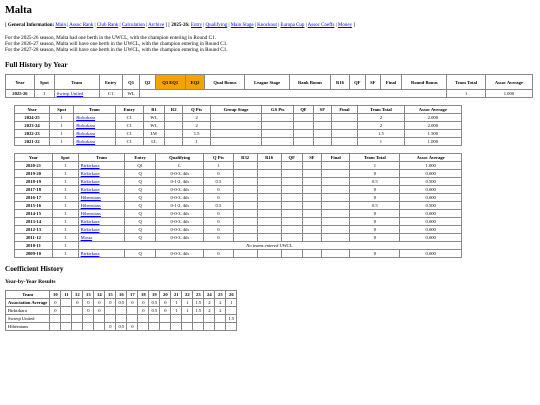 The width and height of the screenshot is (540, 405). I want to click on nav-link: Main Stage, so click(242, 25).